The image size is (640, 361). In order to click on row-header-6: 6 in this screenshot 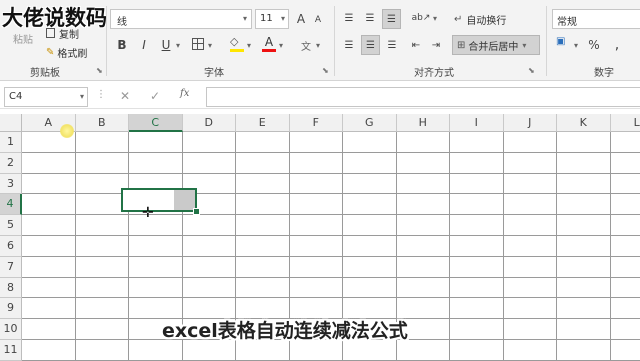, I will do `click(11, 246)`.